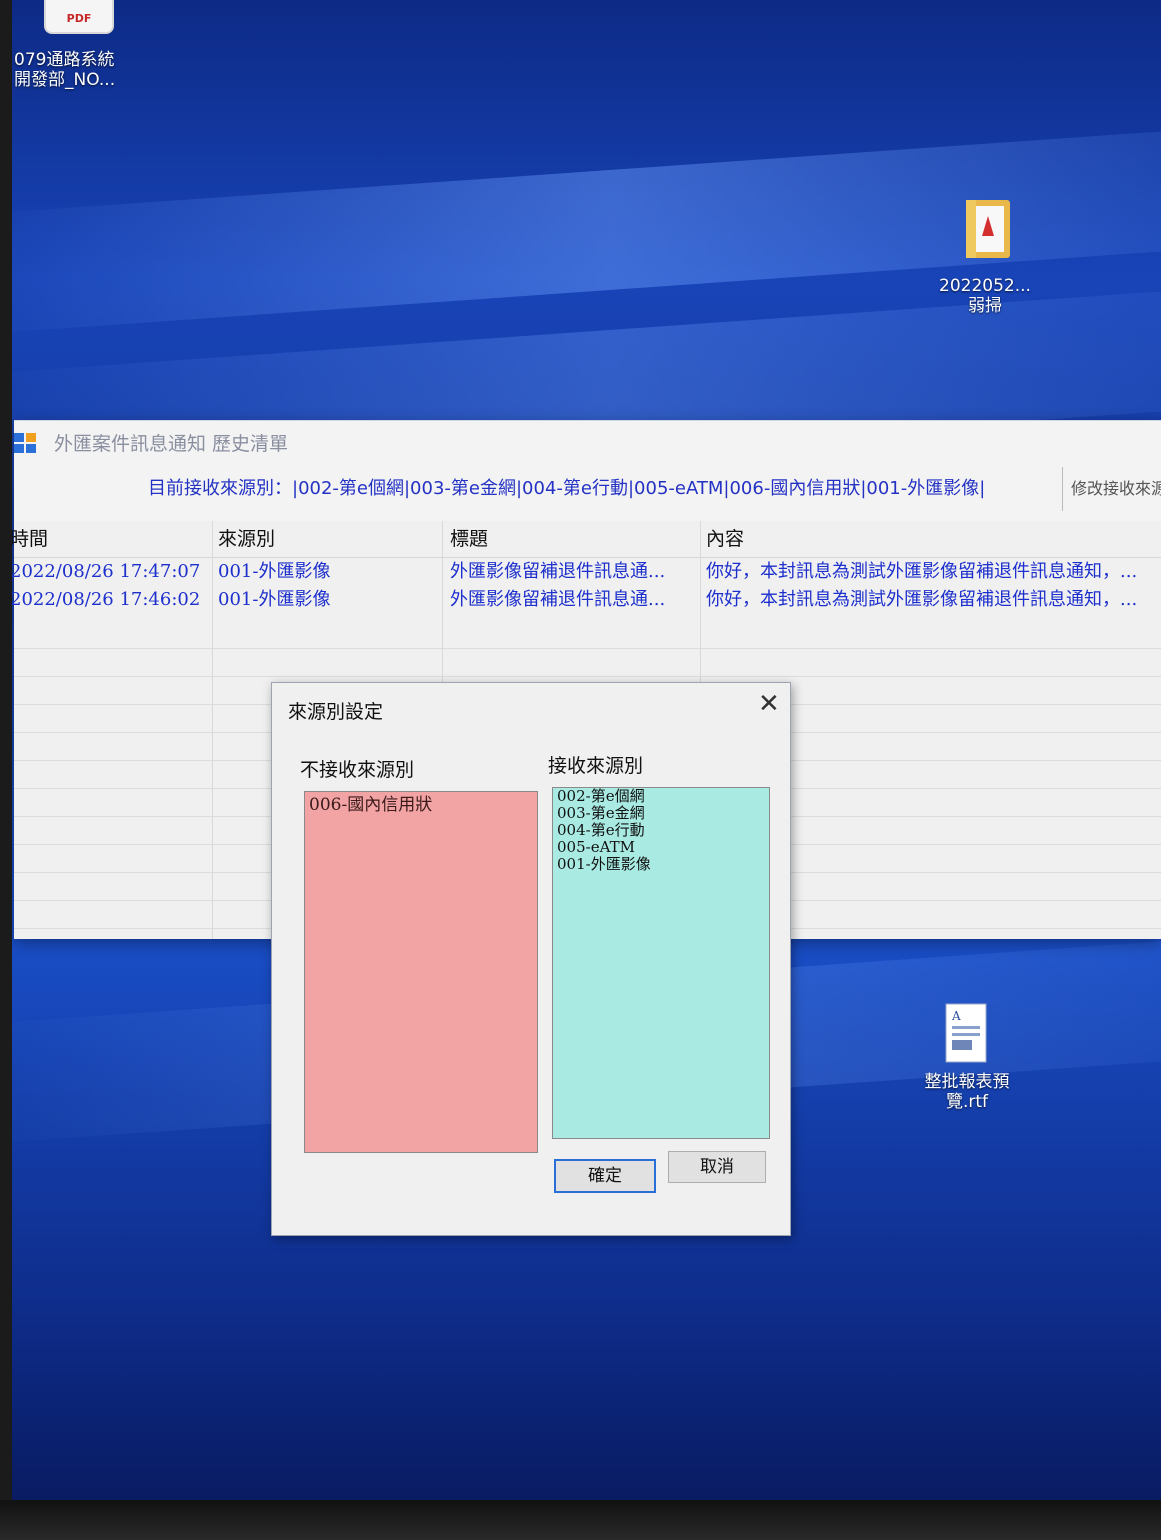 This screenshot has height=1540, width=1161. What do you see at coordinates (661, 847) in the screenshot?
I see `list-item: 005-eATM` at bounding box center [661, 847].